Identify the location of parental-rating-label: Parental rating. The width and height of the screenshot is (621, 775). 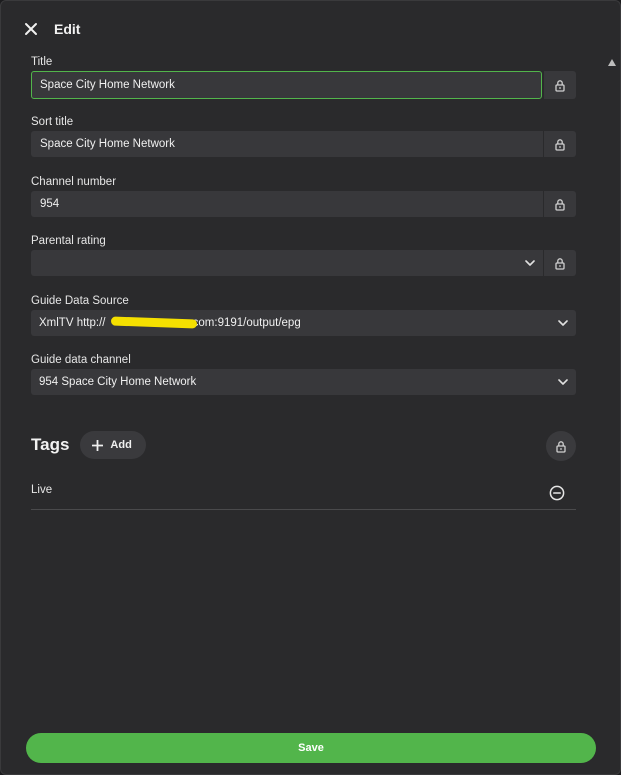
(68, 241).